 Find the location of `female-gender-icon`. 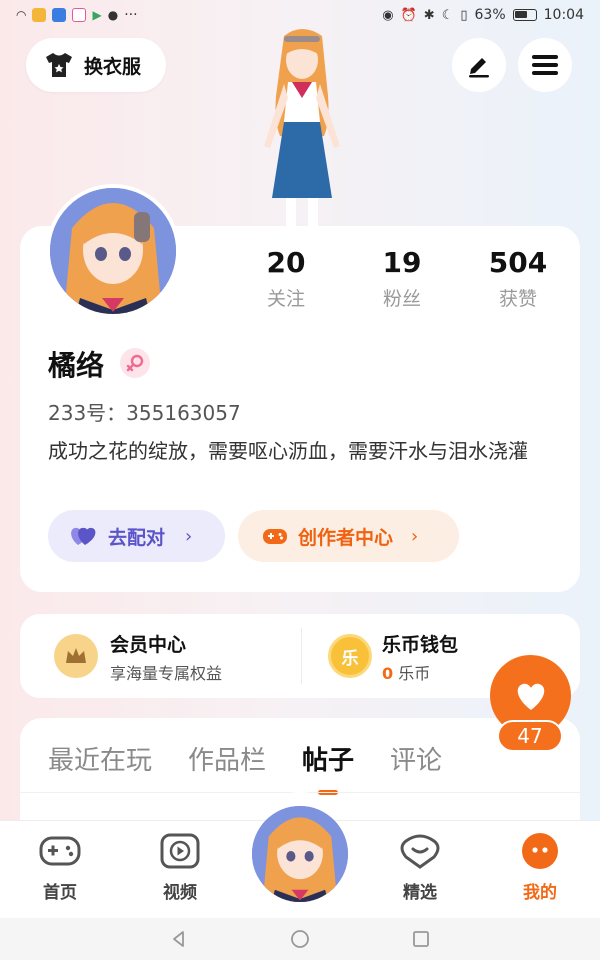

female-gender-icon is located at coordinates (135, 363).